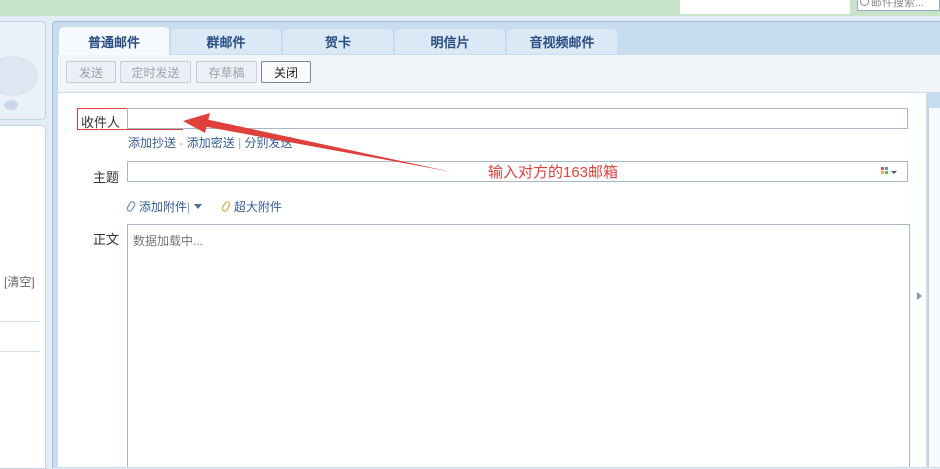  What do you see at coordinates (934, 287) in the screenshot?
I see `side-panel-collapsed` at bounding box center [934, 287].